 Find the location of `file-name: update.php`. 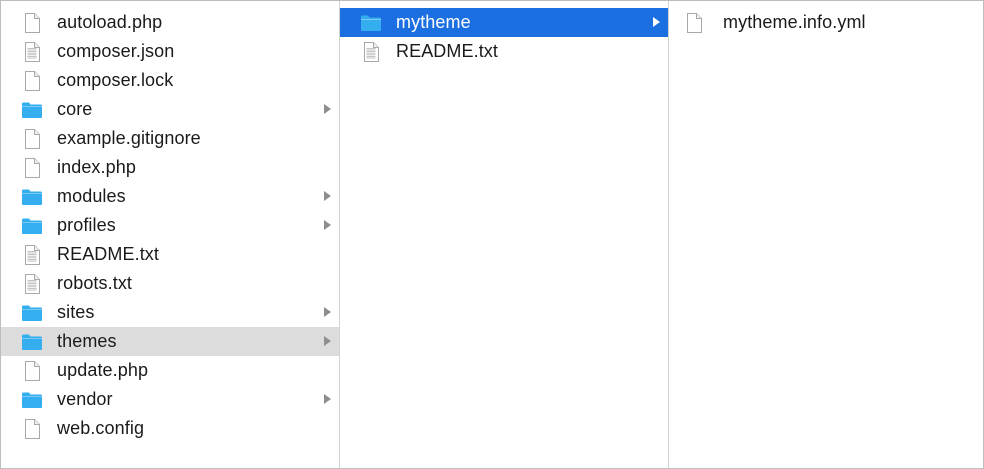

file-name: update.php is located at coordinates (103, 370).